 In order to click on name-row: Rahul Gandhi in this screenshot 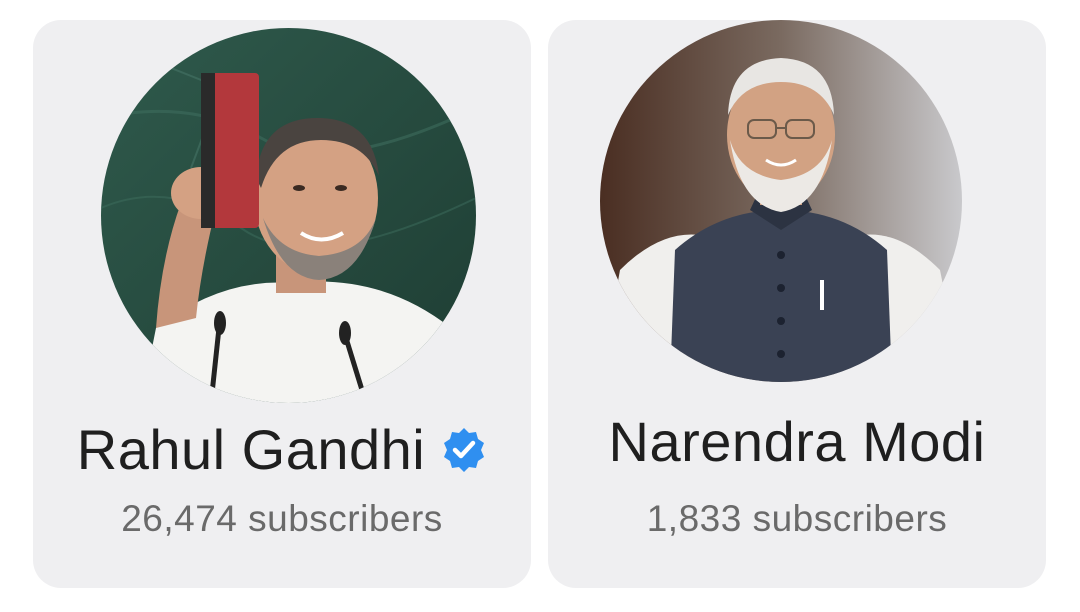, I will do `click(282, 450)`.